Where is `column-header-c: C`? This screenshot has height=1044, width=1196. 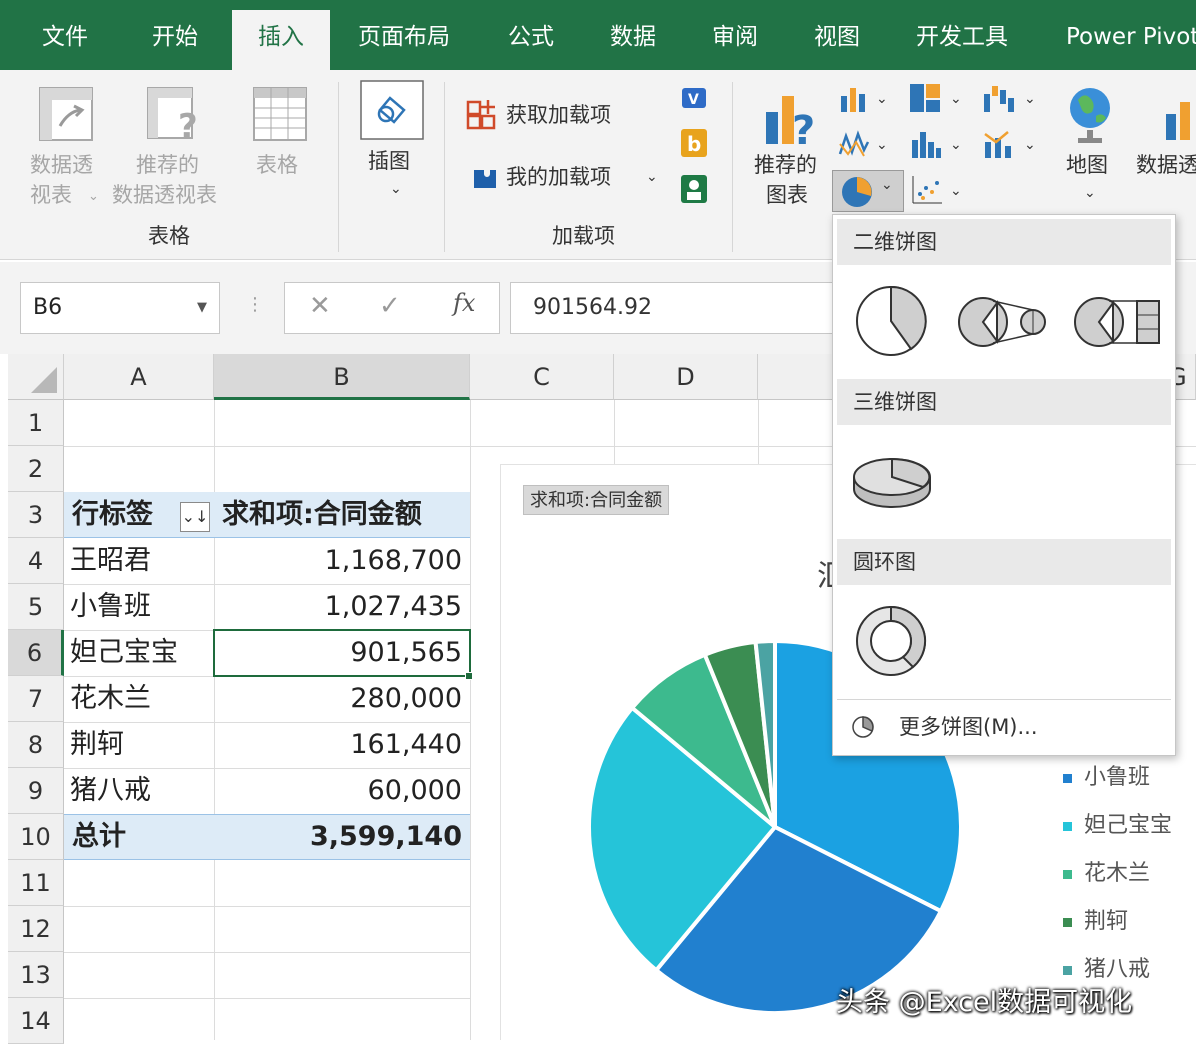
column-header-c: C is located at coordinates (542, 377).